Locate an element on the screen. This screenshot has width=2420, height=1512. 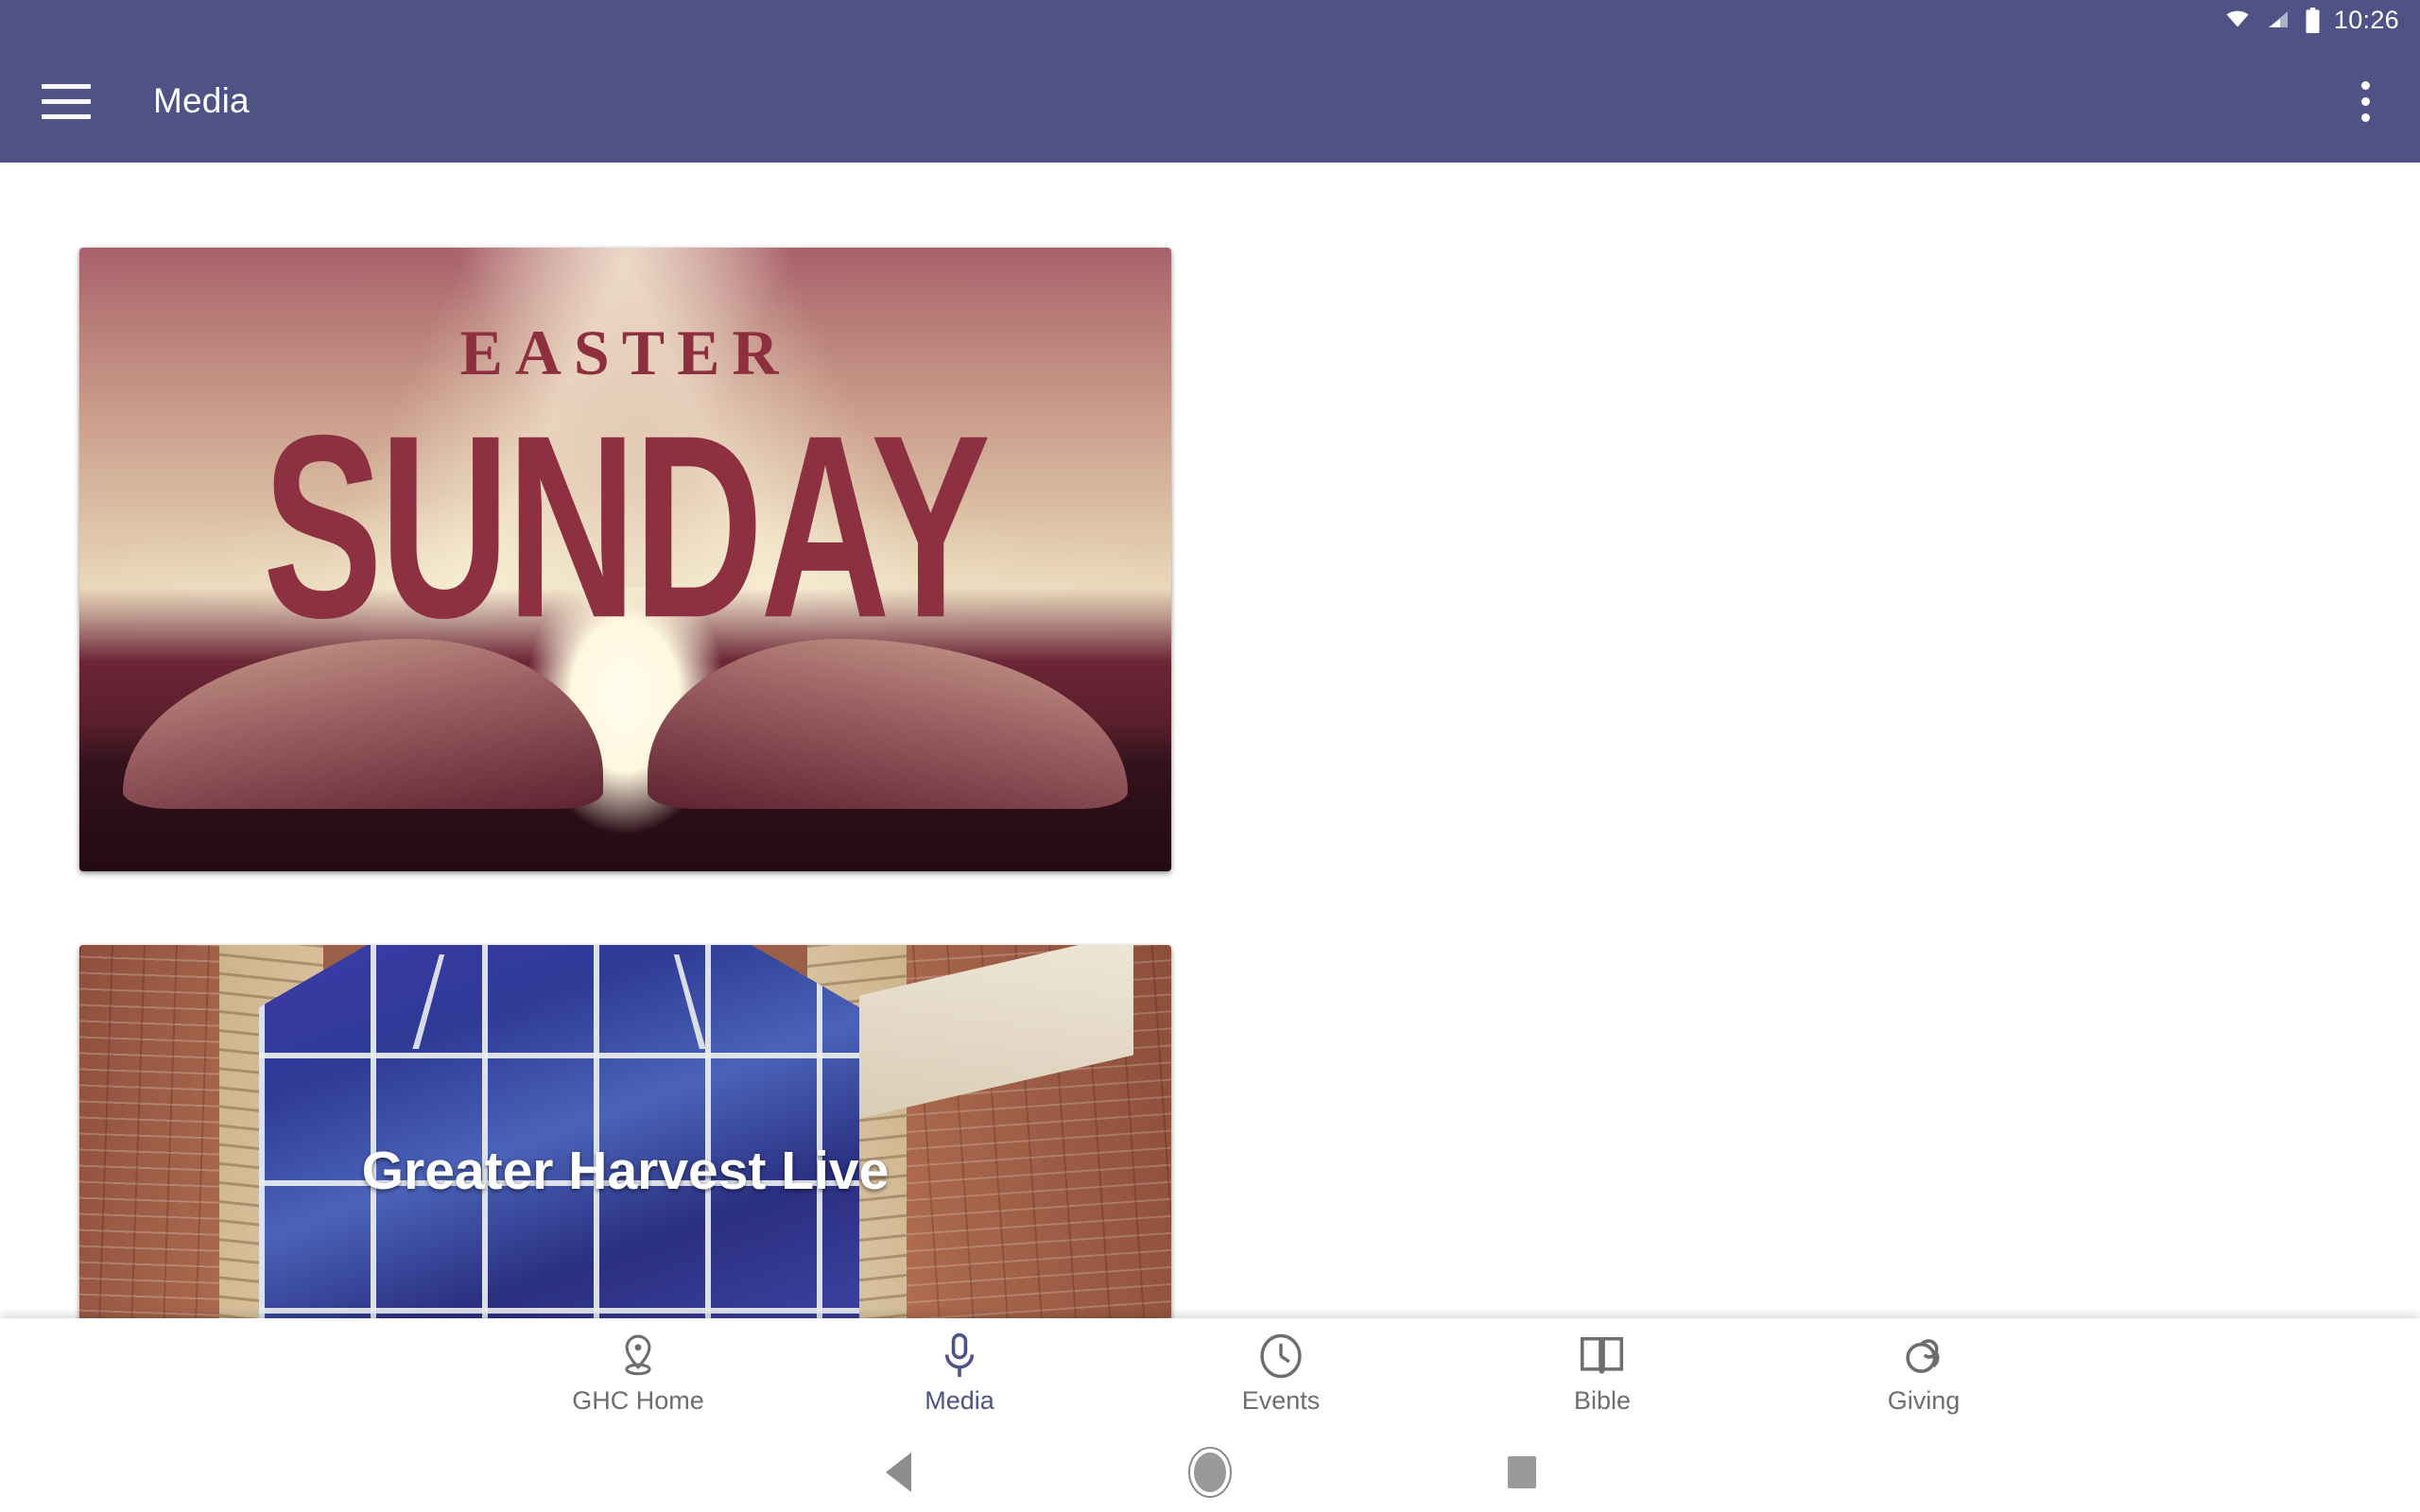
bottom-nav-item-ghc-home: GHC Home is located at coordinates (638, 1367).